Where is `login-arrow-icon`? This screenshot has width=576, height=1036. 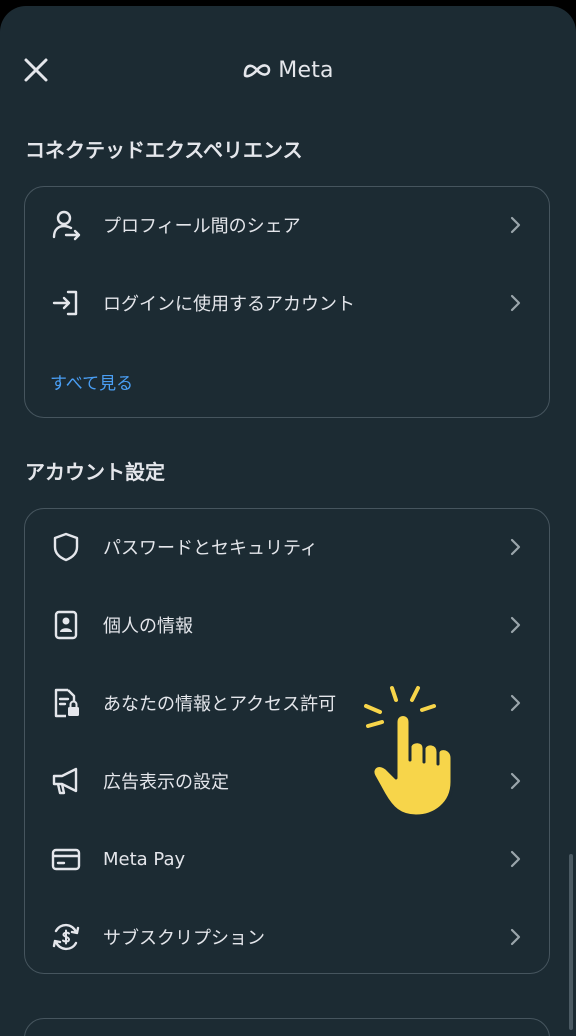 login-arrow-icon is located at coordinates (66, 303).